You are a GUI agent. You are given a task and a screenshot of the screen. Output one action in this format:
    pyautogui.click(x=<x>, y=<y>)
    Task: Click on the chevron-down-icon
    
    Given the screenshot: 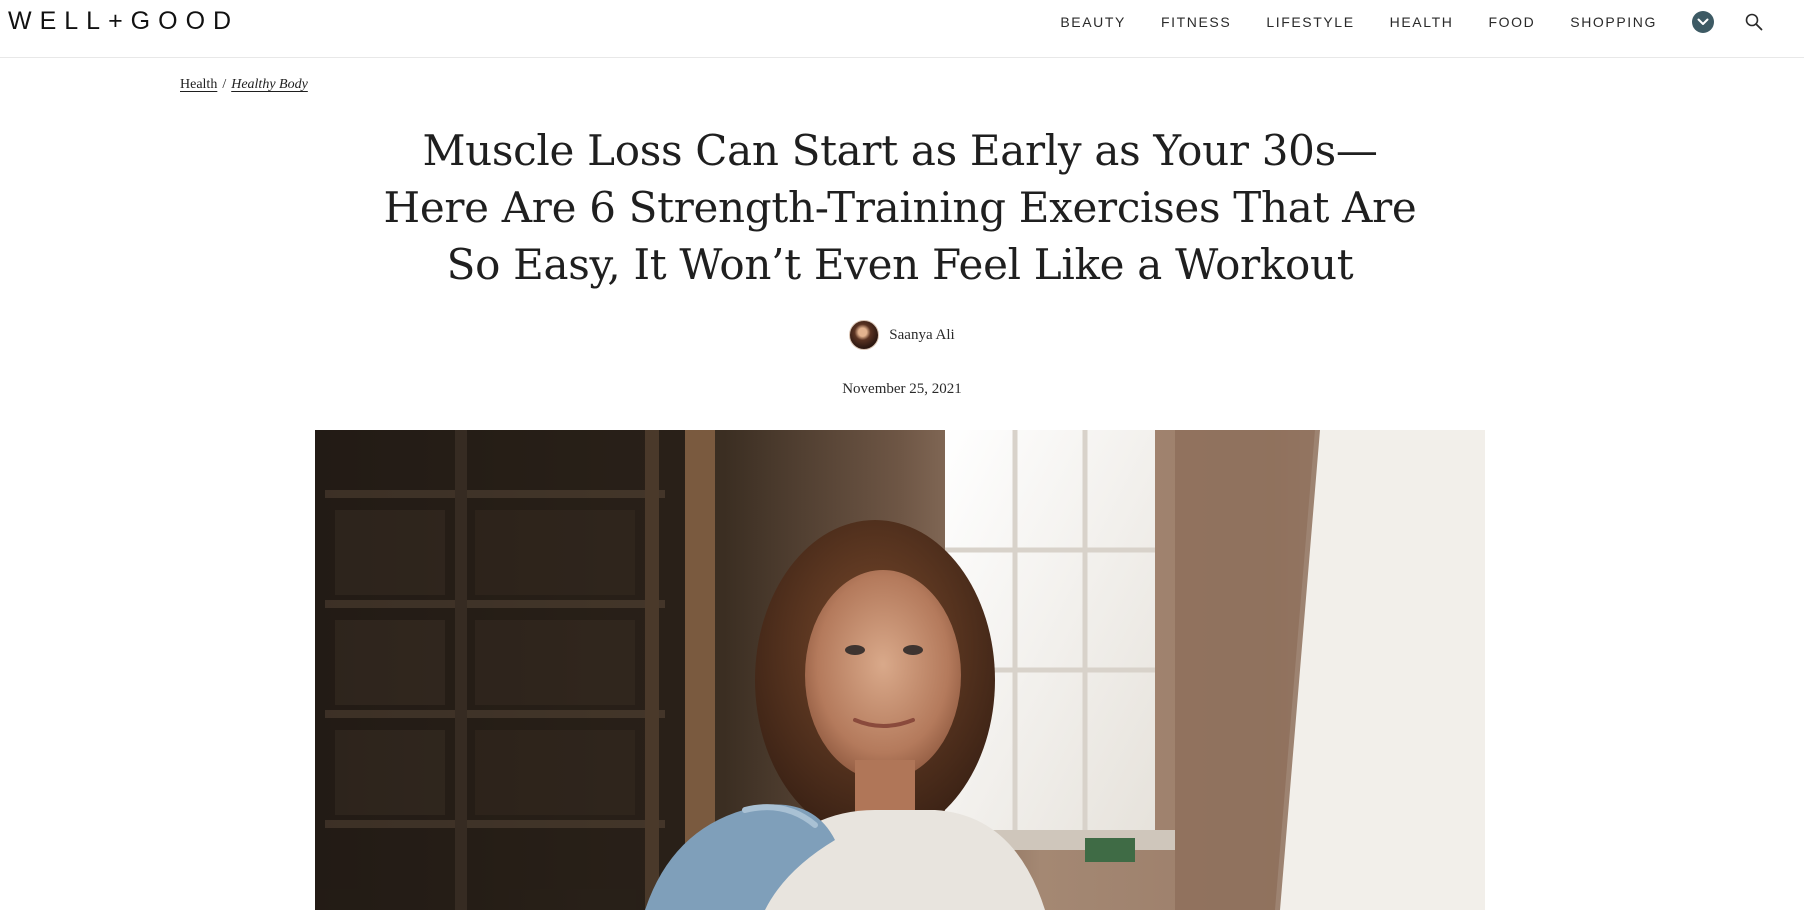 What is the action you would take?
    pyautogui.click(x=1703, y=21)
    